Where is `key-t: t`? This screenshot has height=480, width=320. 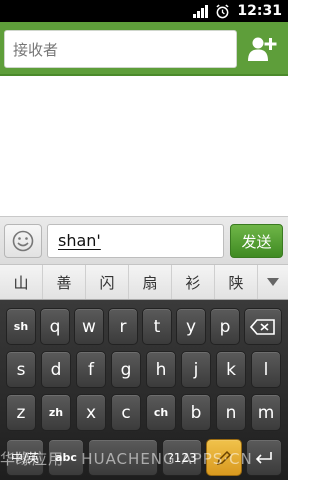
key-t: t is located at coordinates (157, 326).